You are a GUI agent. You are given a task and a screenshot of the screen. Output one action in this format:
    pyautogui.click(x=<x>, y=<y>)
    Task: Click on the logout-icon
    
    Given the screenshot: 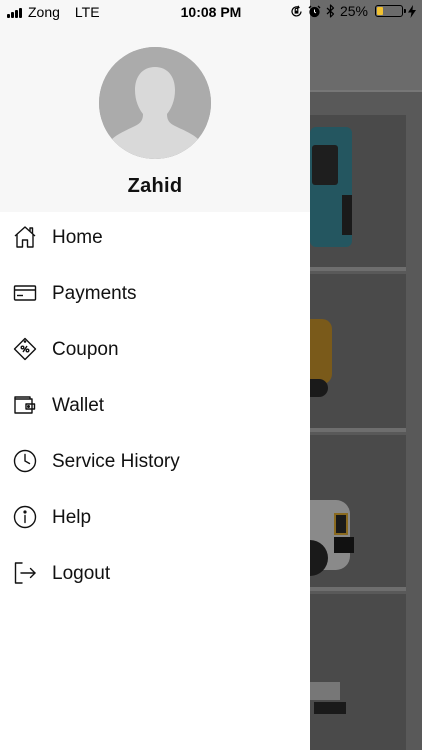 What is the action you would take?
    pyautogui.click(x=25, y=573)
    